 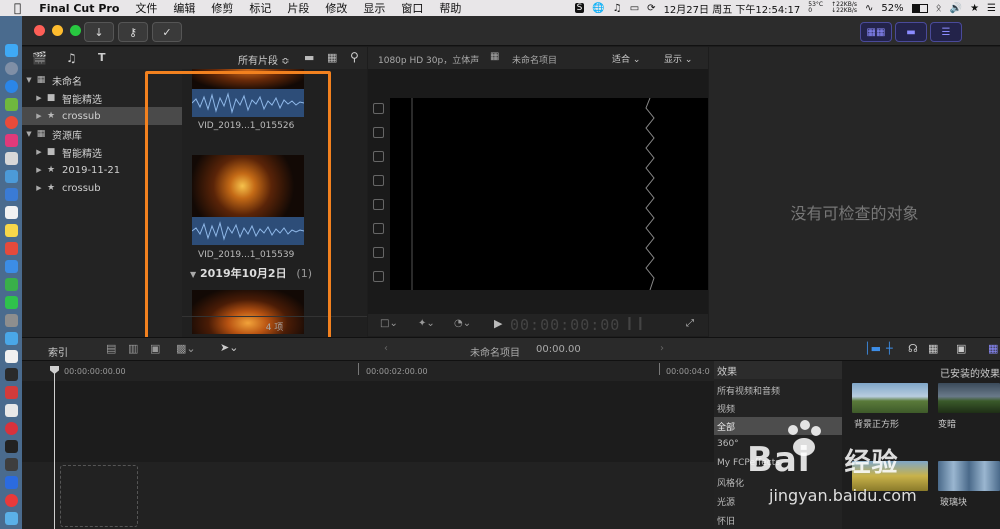 What do you see at coordinates (778, 408) in the screenshot?
I see `effects-category: 视频` at bounding box center [778, 408].